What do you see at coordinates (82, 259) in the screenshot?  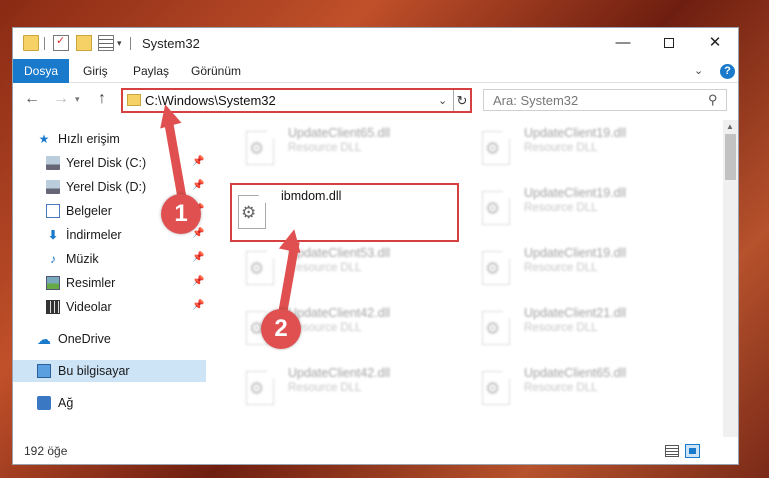 I see `sidebar-item-label: Müzik` at bounding box center [82, 259].